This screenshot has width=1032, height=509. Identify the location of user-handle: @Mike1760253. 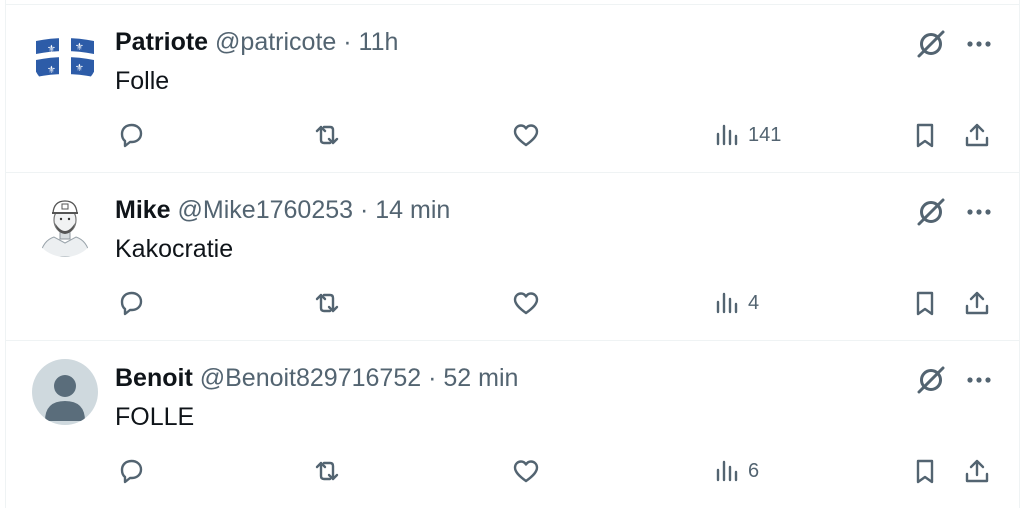
(266, 210).